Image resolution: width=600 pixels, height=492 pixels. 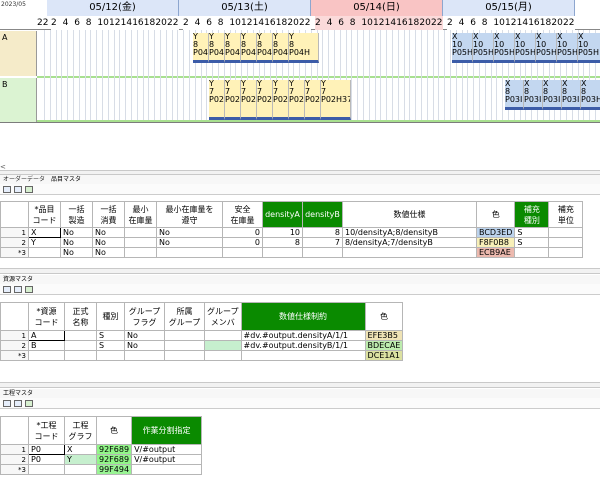 I want to click on col-header-work-split: 作業分割指定, so click(x=167, y=430).